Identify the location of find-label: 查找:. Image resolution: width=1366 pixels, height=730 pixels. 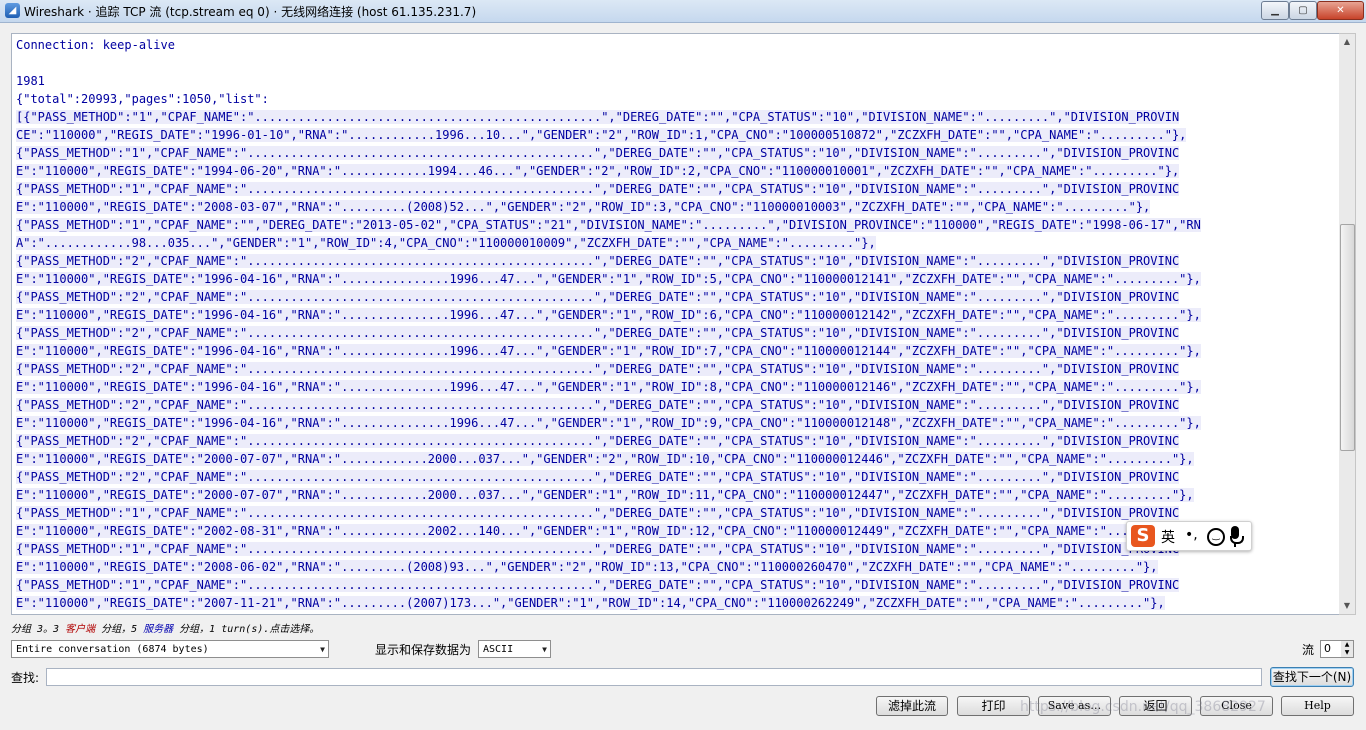
(25, 678).